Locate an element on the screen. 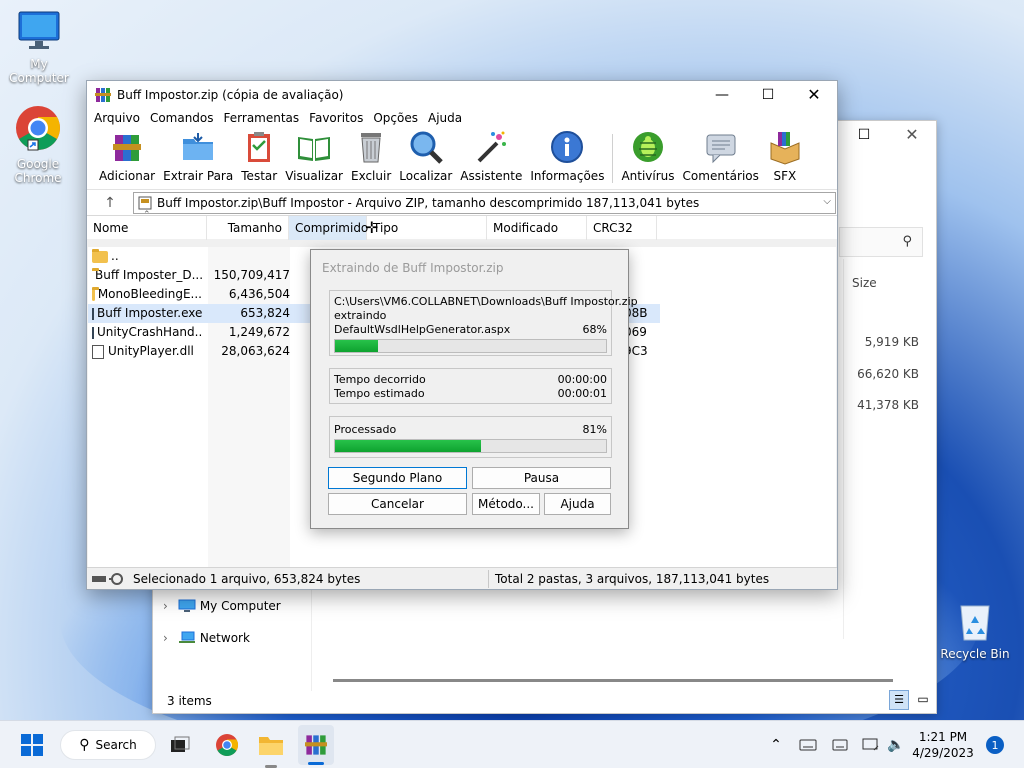 This screenshot has height=768, width=1024. taskbar-winrar is located at coordinates (316, 745).